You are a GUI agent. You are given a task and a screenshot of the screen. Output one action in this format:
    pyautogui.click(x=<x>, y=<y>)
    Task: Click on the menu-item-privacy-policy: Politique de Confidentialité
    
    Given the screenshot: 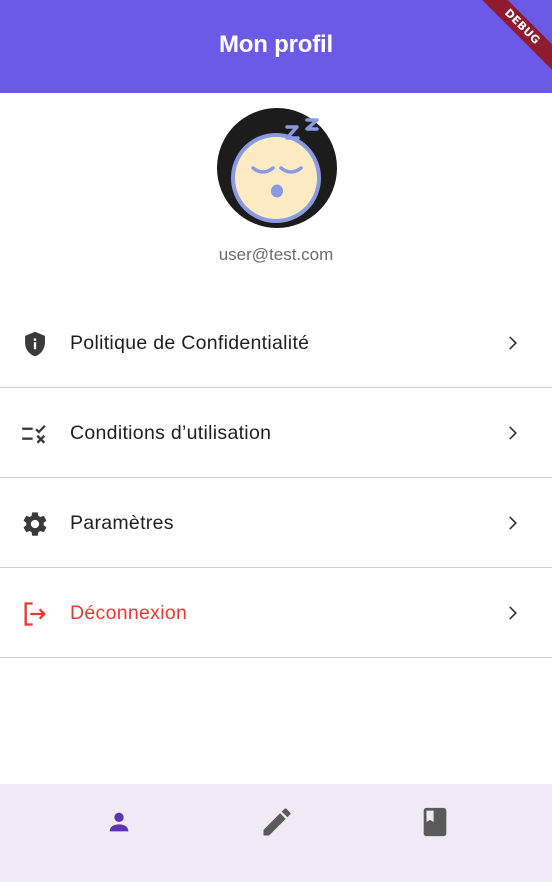 What is the action you would take?
    pyautogui.click(x=276, y=343)
    